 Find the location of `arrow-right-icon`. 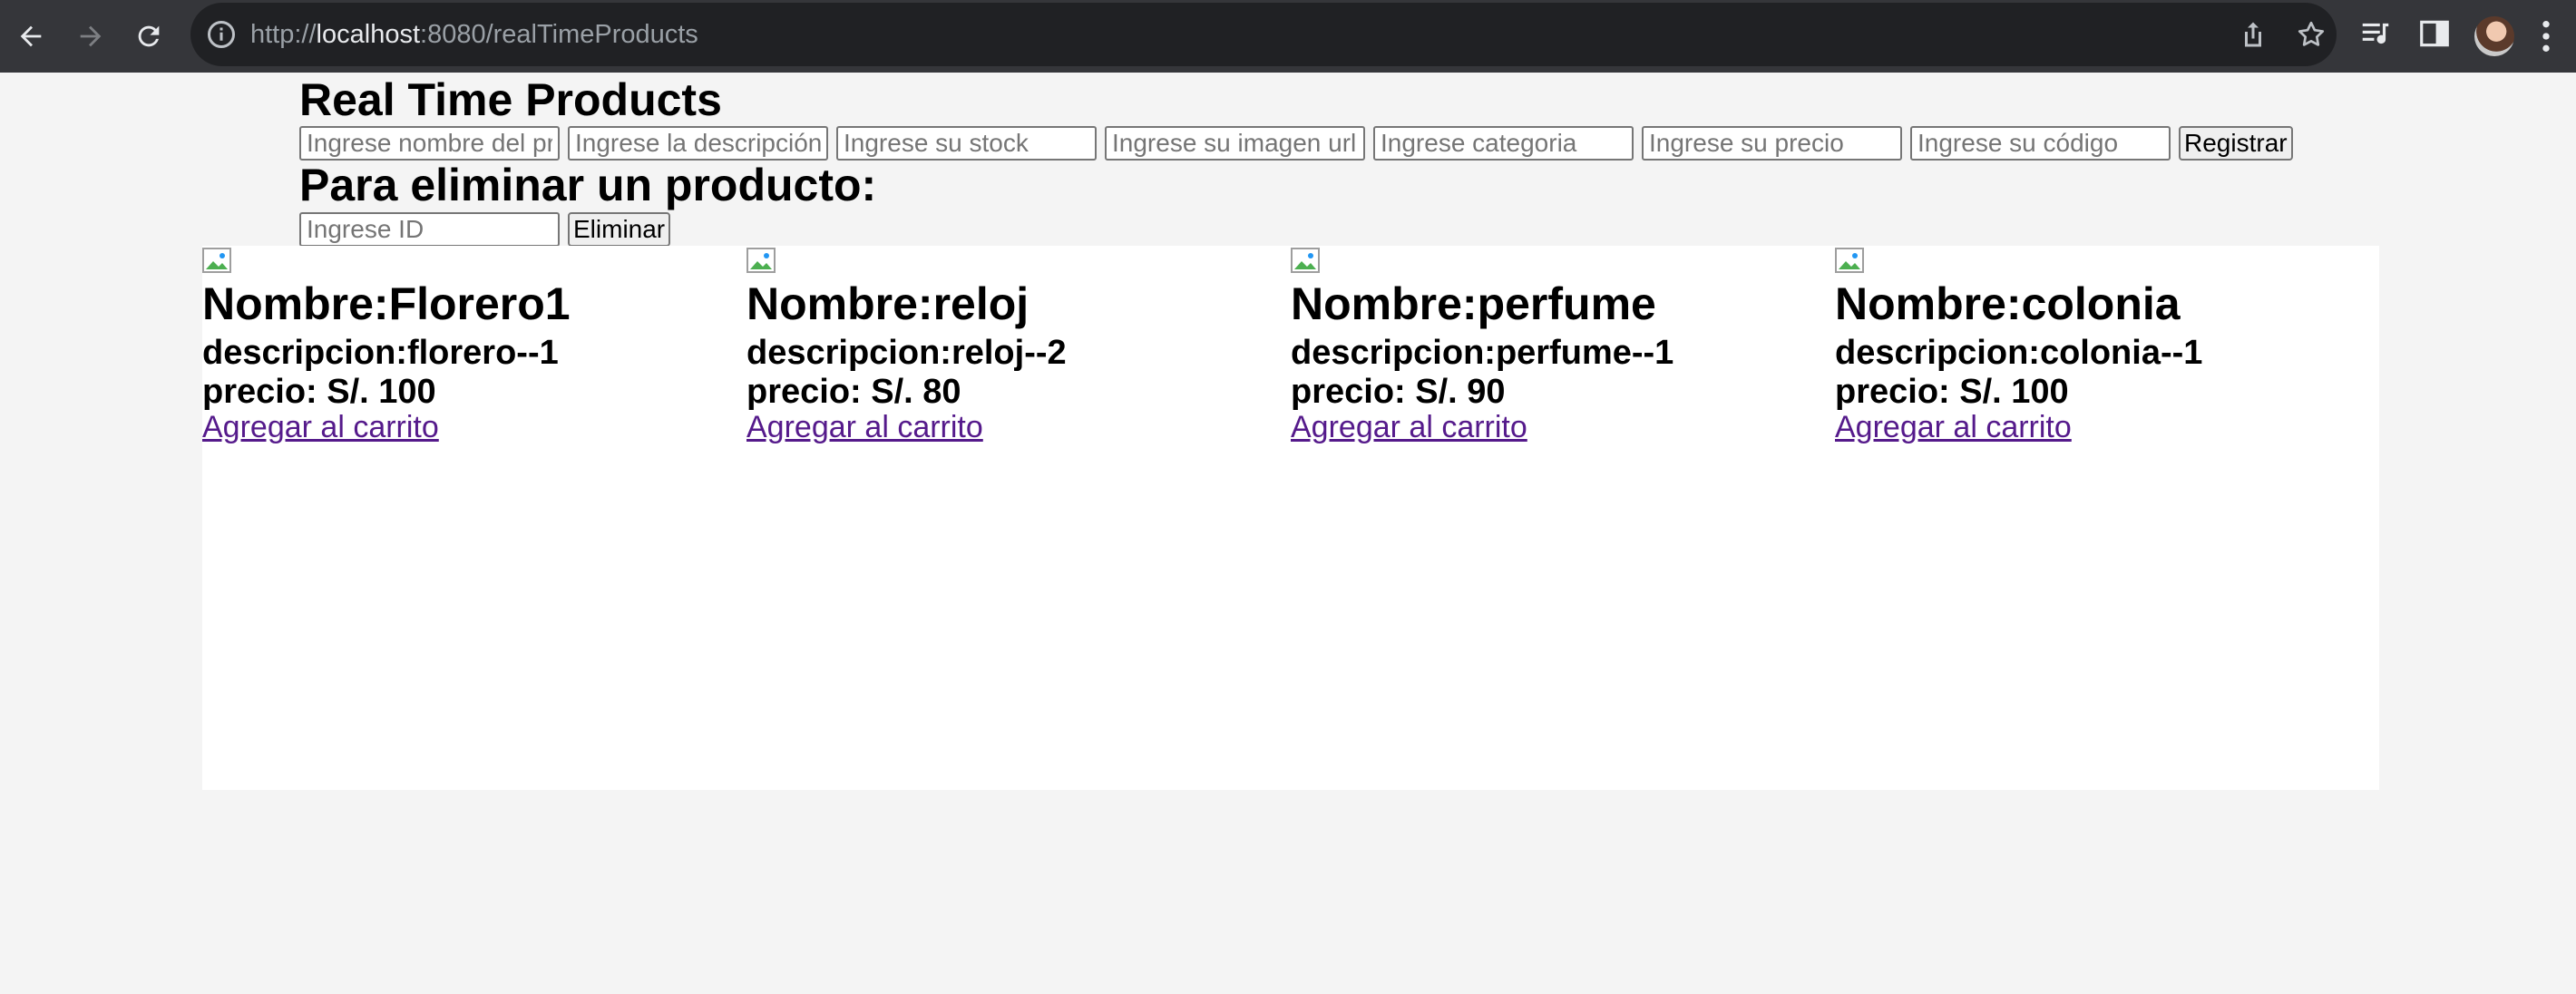

arrow-right-icon is located at coordinates (91, 36).